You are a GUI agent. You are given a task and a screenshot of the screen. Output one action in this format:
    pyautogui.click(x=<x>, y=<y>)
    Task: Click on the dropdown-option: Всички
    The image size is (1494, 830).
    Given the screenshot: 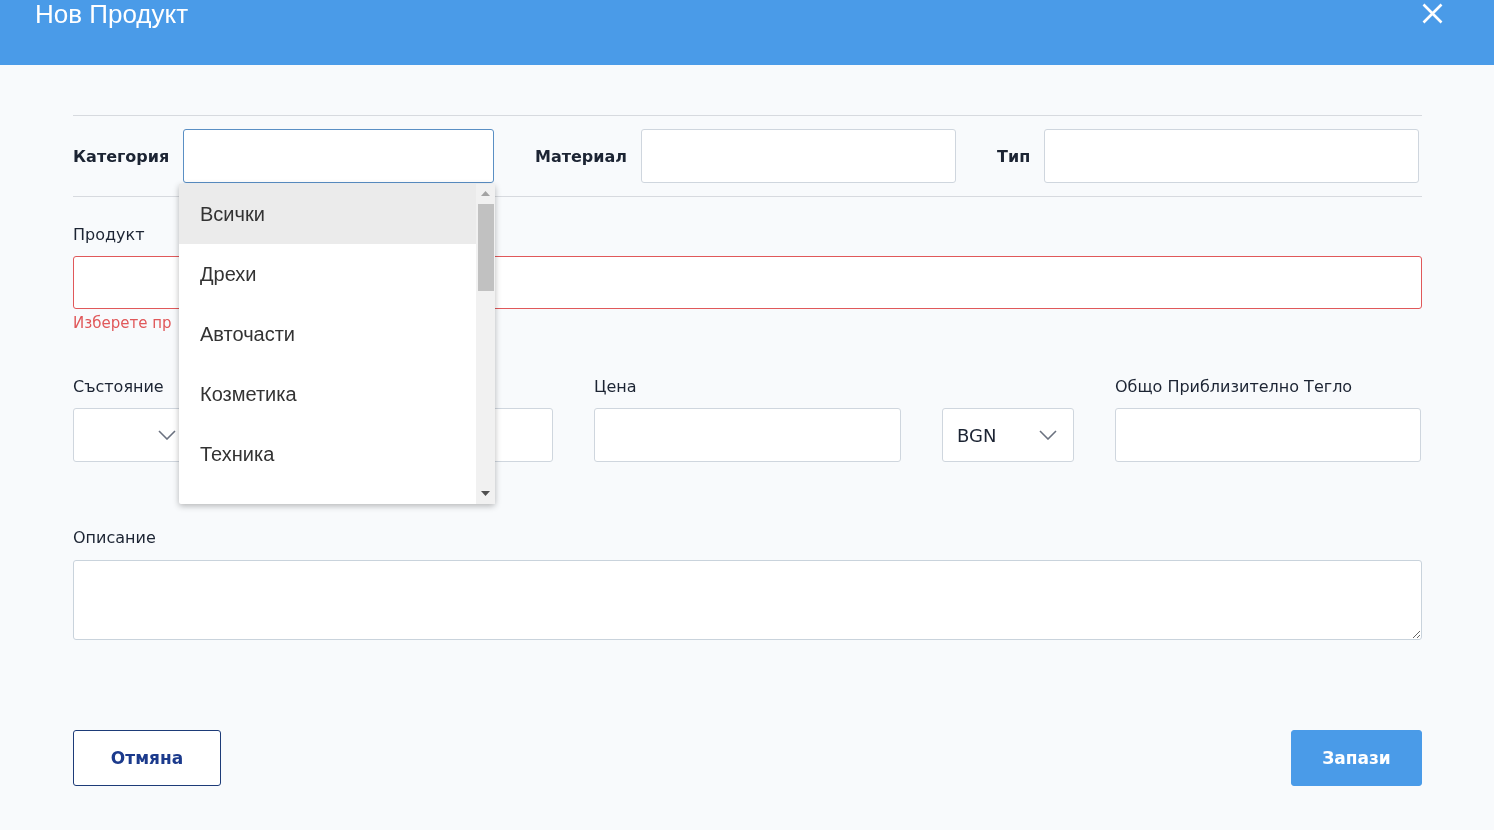 What is the action you would take?
    pyautogui.click(x=327, y=214)
    